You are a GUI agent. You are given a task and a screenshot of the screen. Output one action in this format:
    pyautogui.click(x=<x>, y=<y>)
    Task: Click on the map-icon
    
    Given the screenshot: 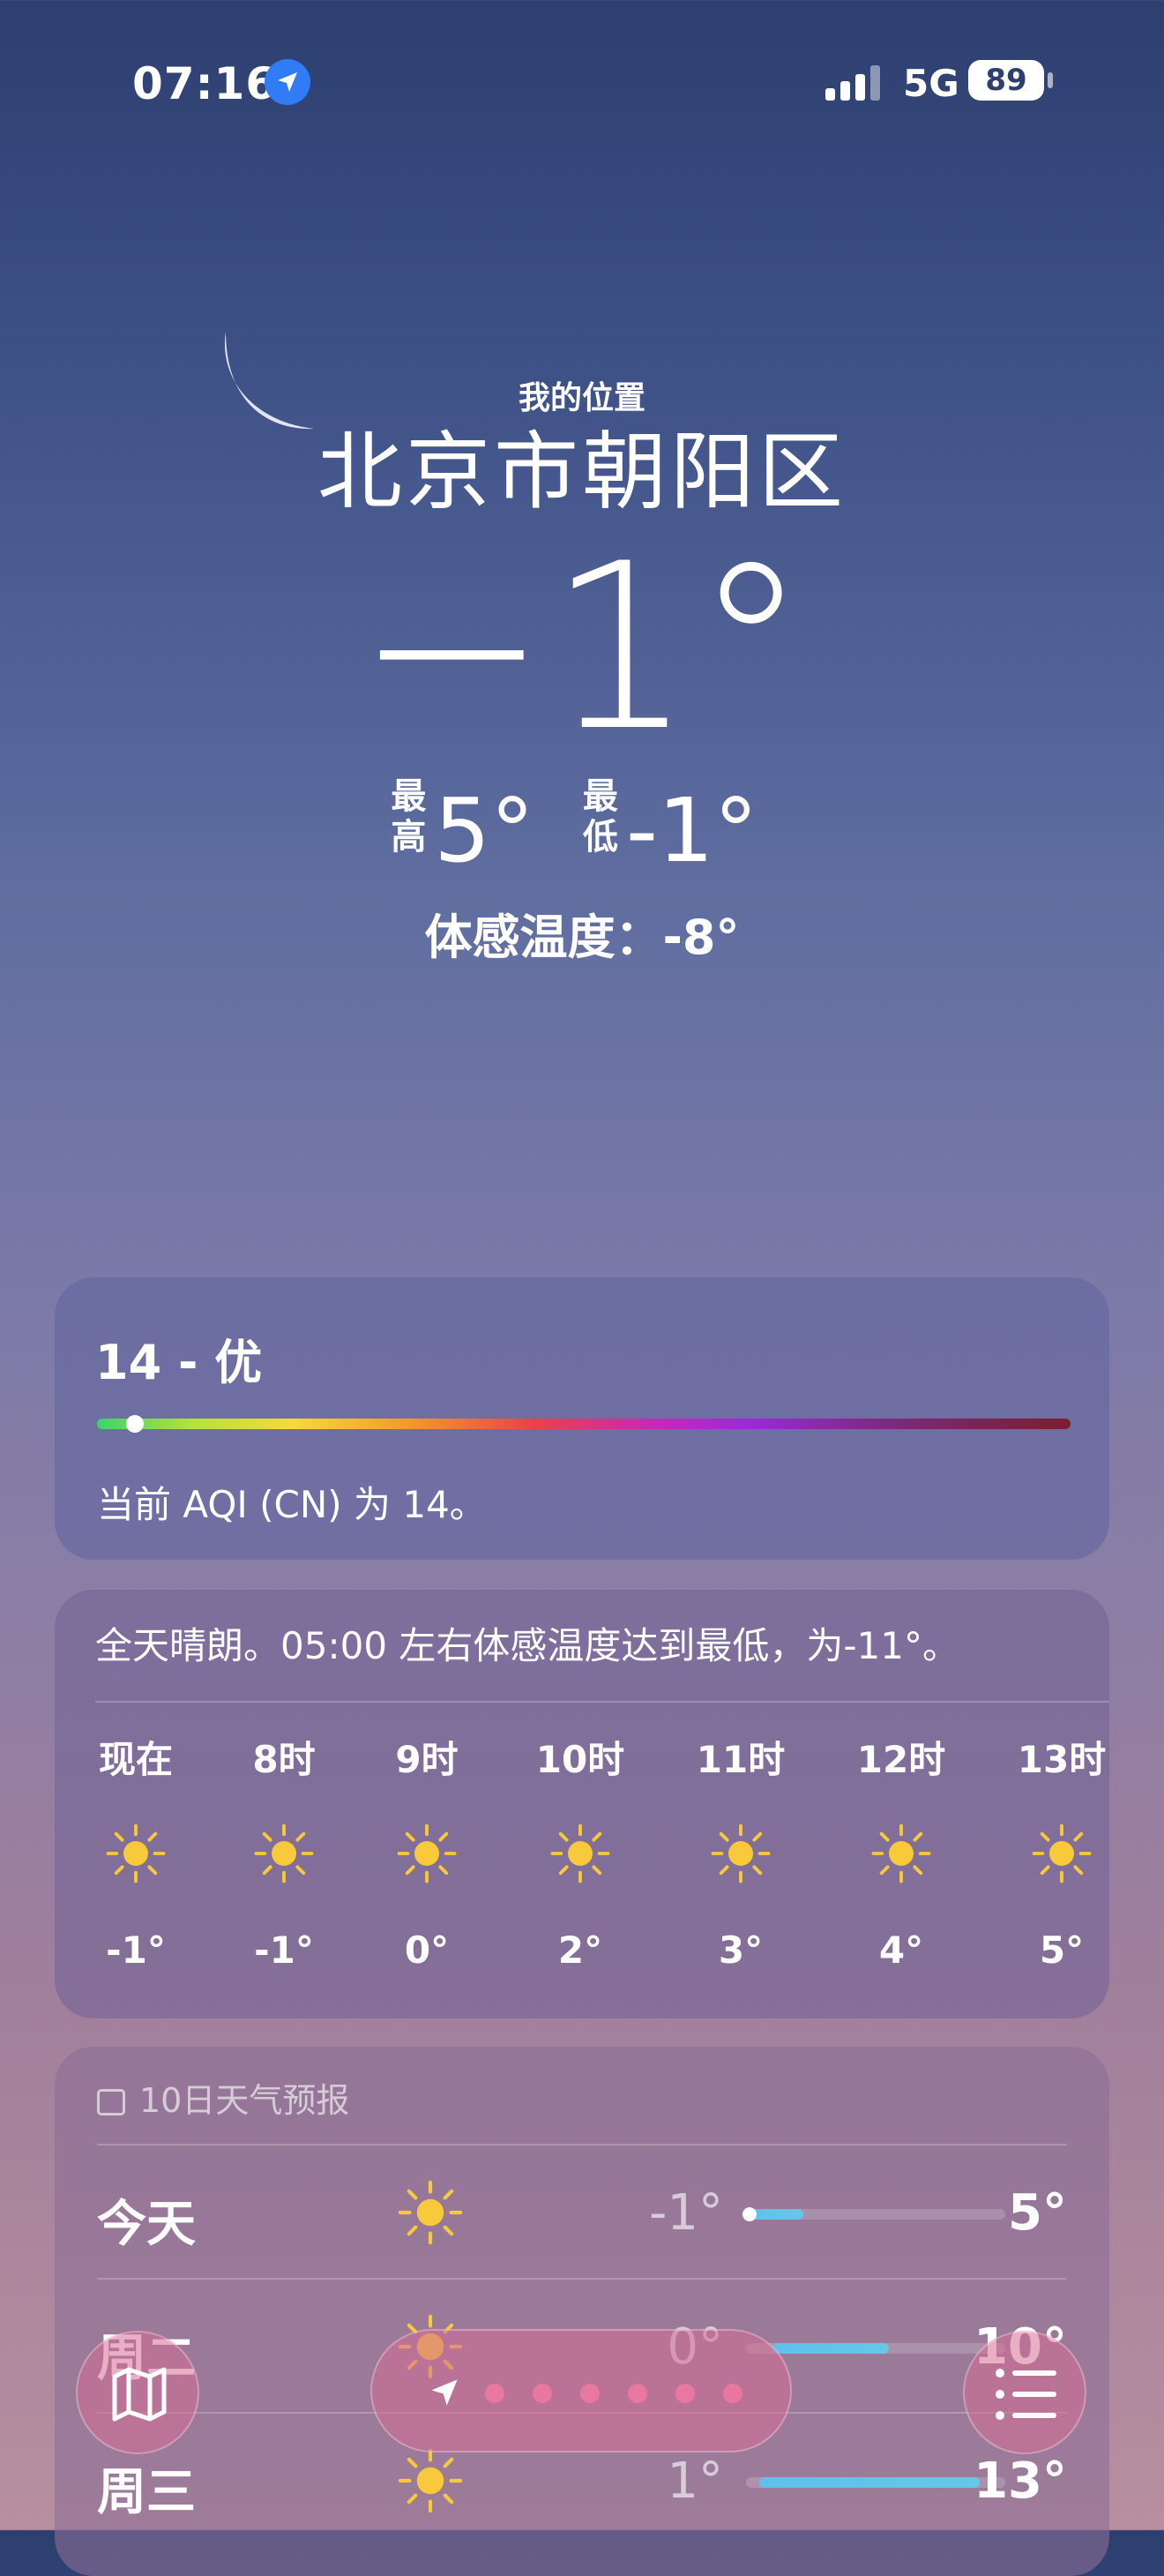 What is the action you would take?
    pyautogui.click(x=139, y=2395)
    